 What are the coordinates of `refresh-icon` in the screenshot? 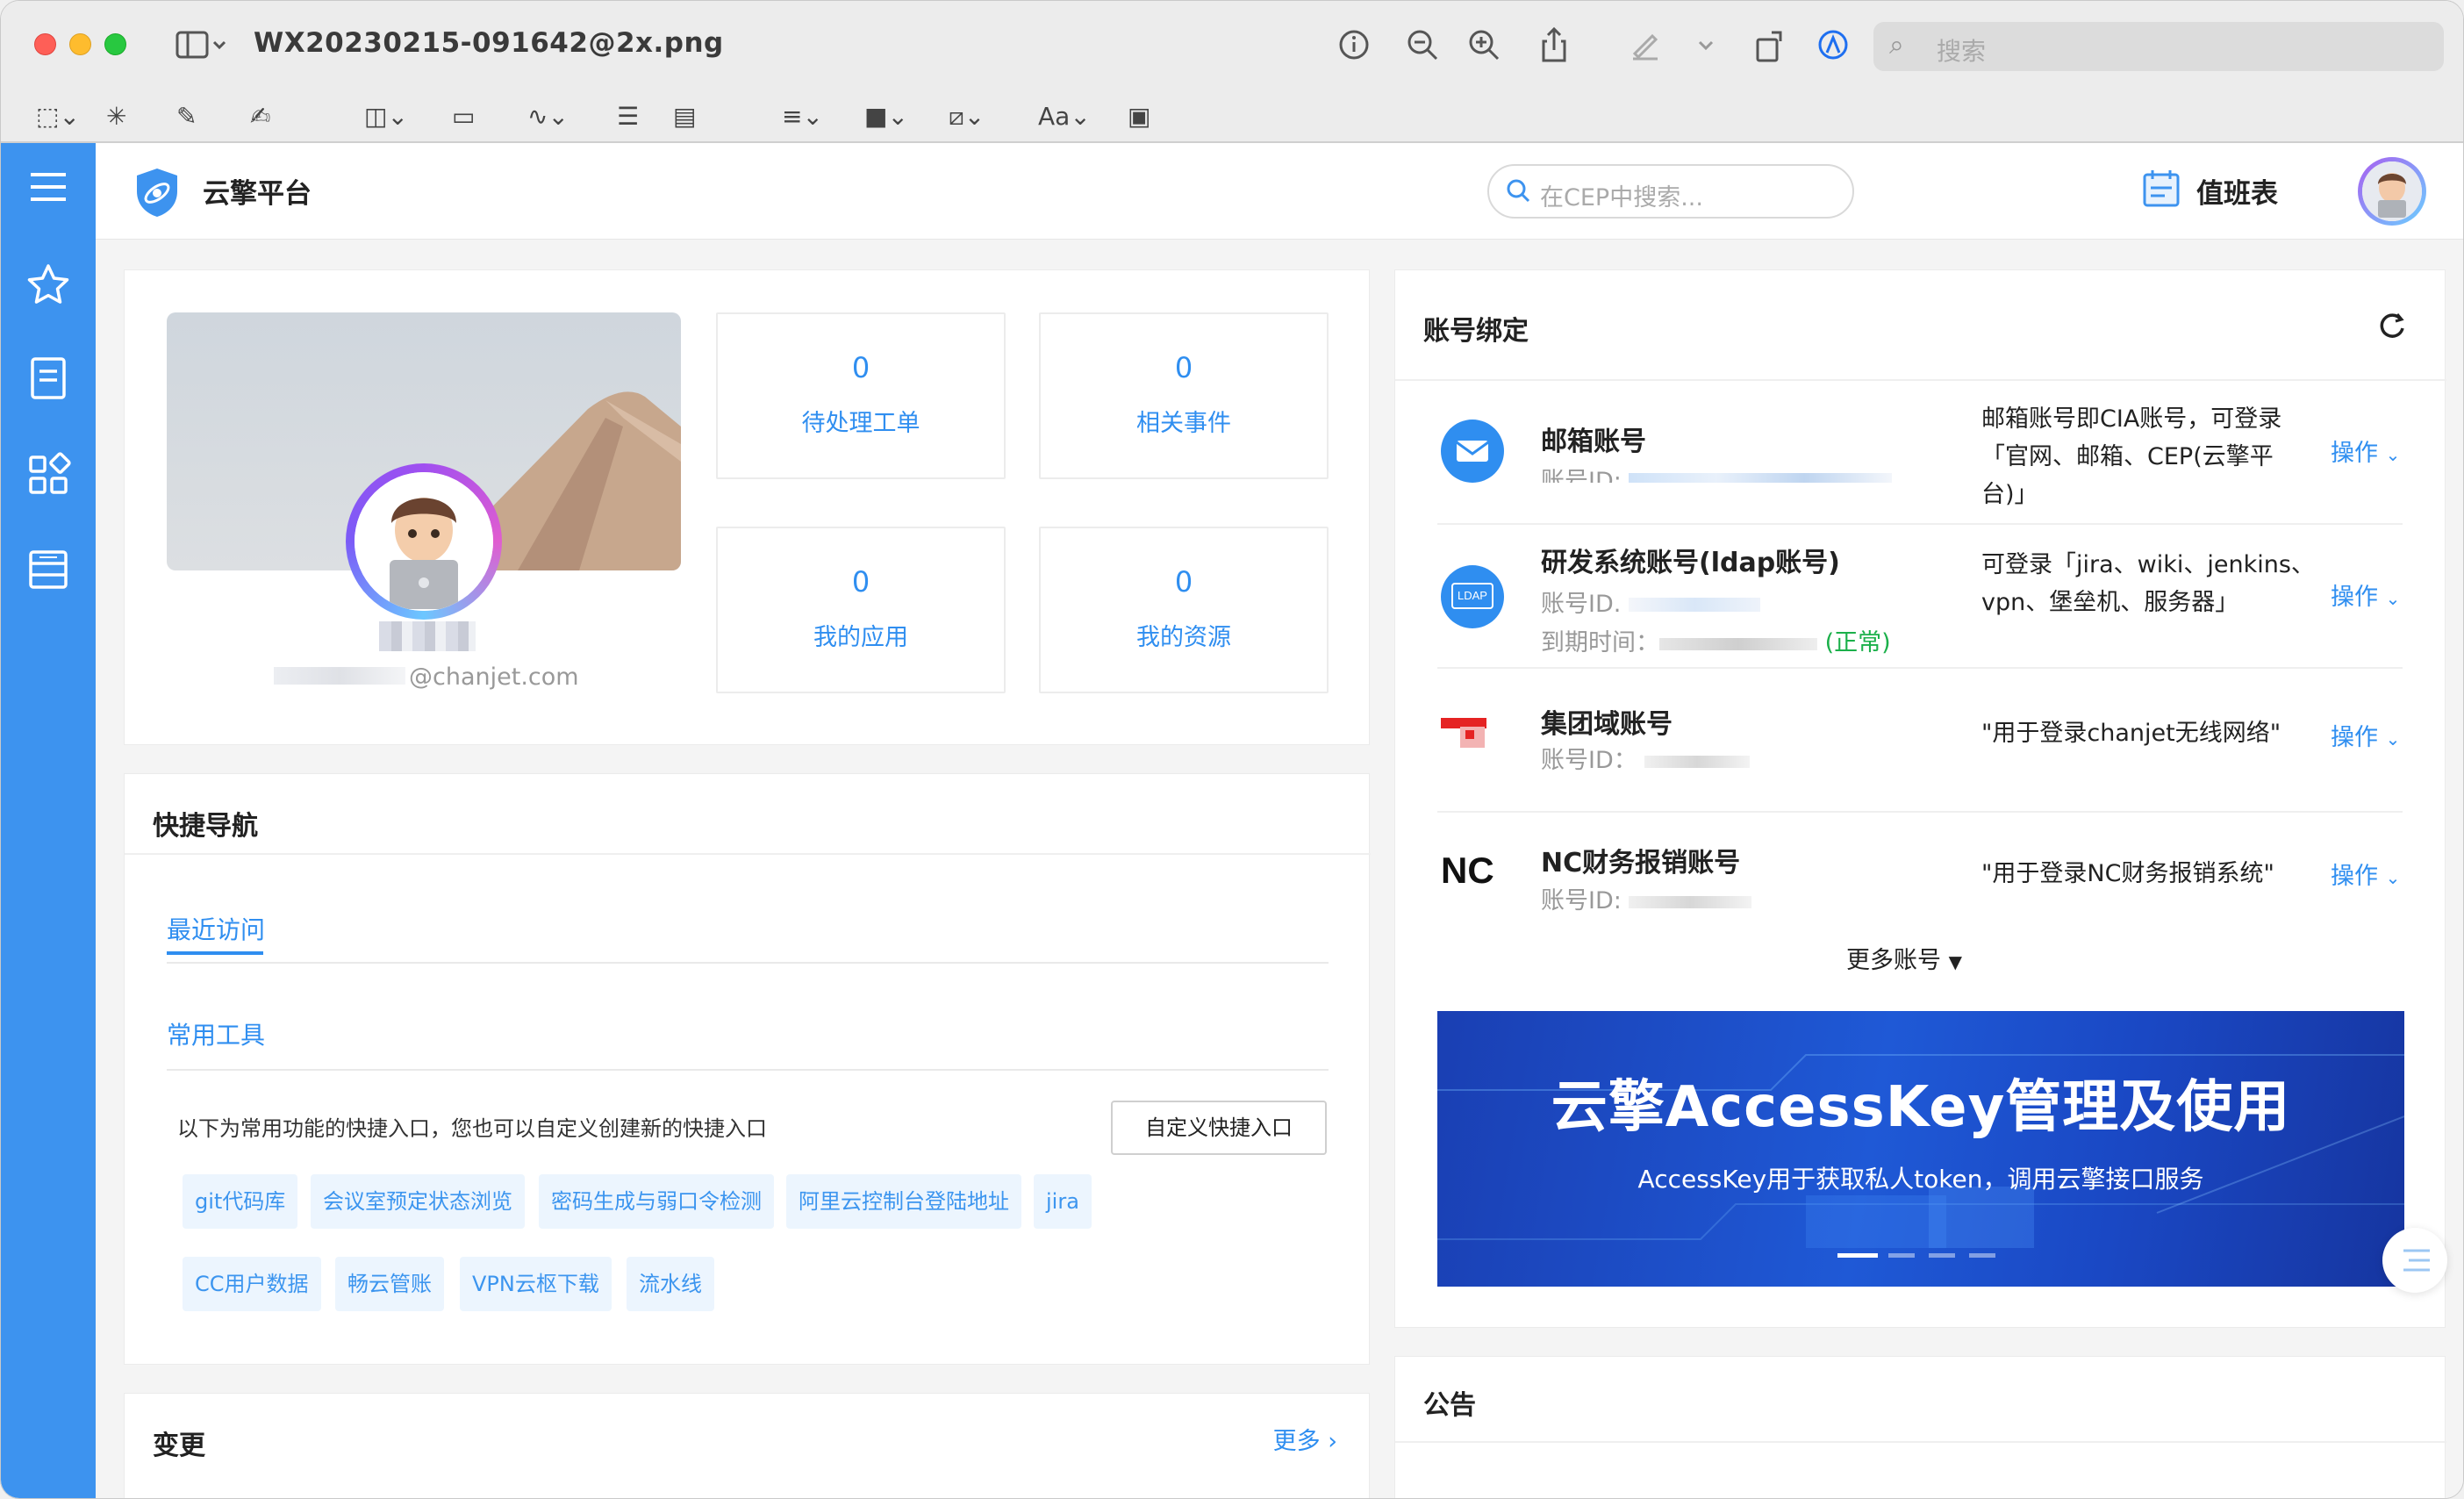 It's located at (2392, 325).